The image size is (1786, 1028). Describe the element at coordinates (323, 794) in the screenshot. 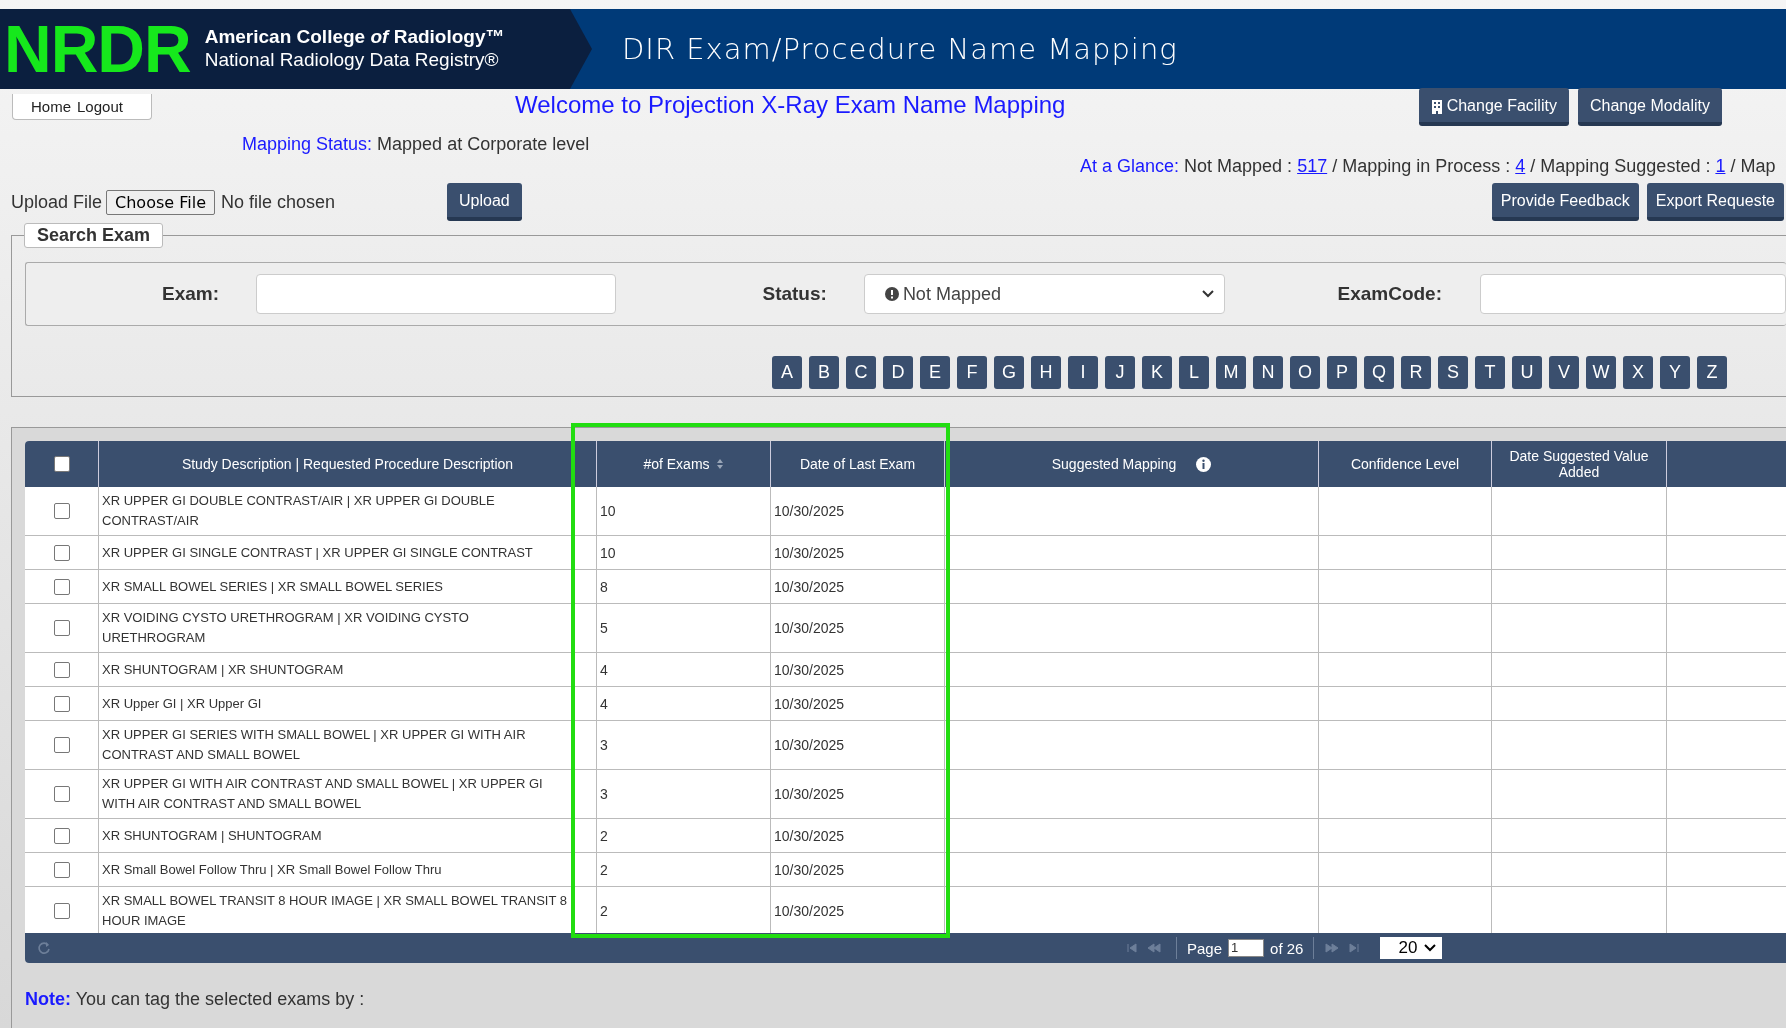

I see `table-cell-text: XR UPPER GI WITH AIR CONTRAST AND SMALL BOWEL | XR UPPER GI WITH AIR CONTRAST AND SMALL BOWEL` at that location.